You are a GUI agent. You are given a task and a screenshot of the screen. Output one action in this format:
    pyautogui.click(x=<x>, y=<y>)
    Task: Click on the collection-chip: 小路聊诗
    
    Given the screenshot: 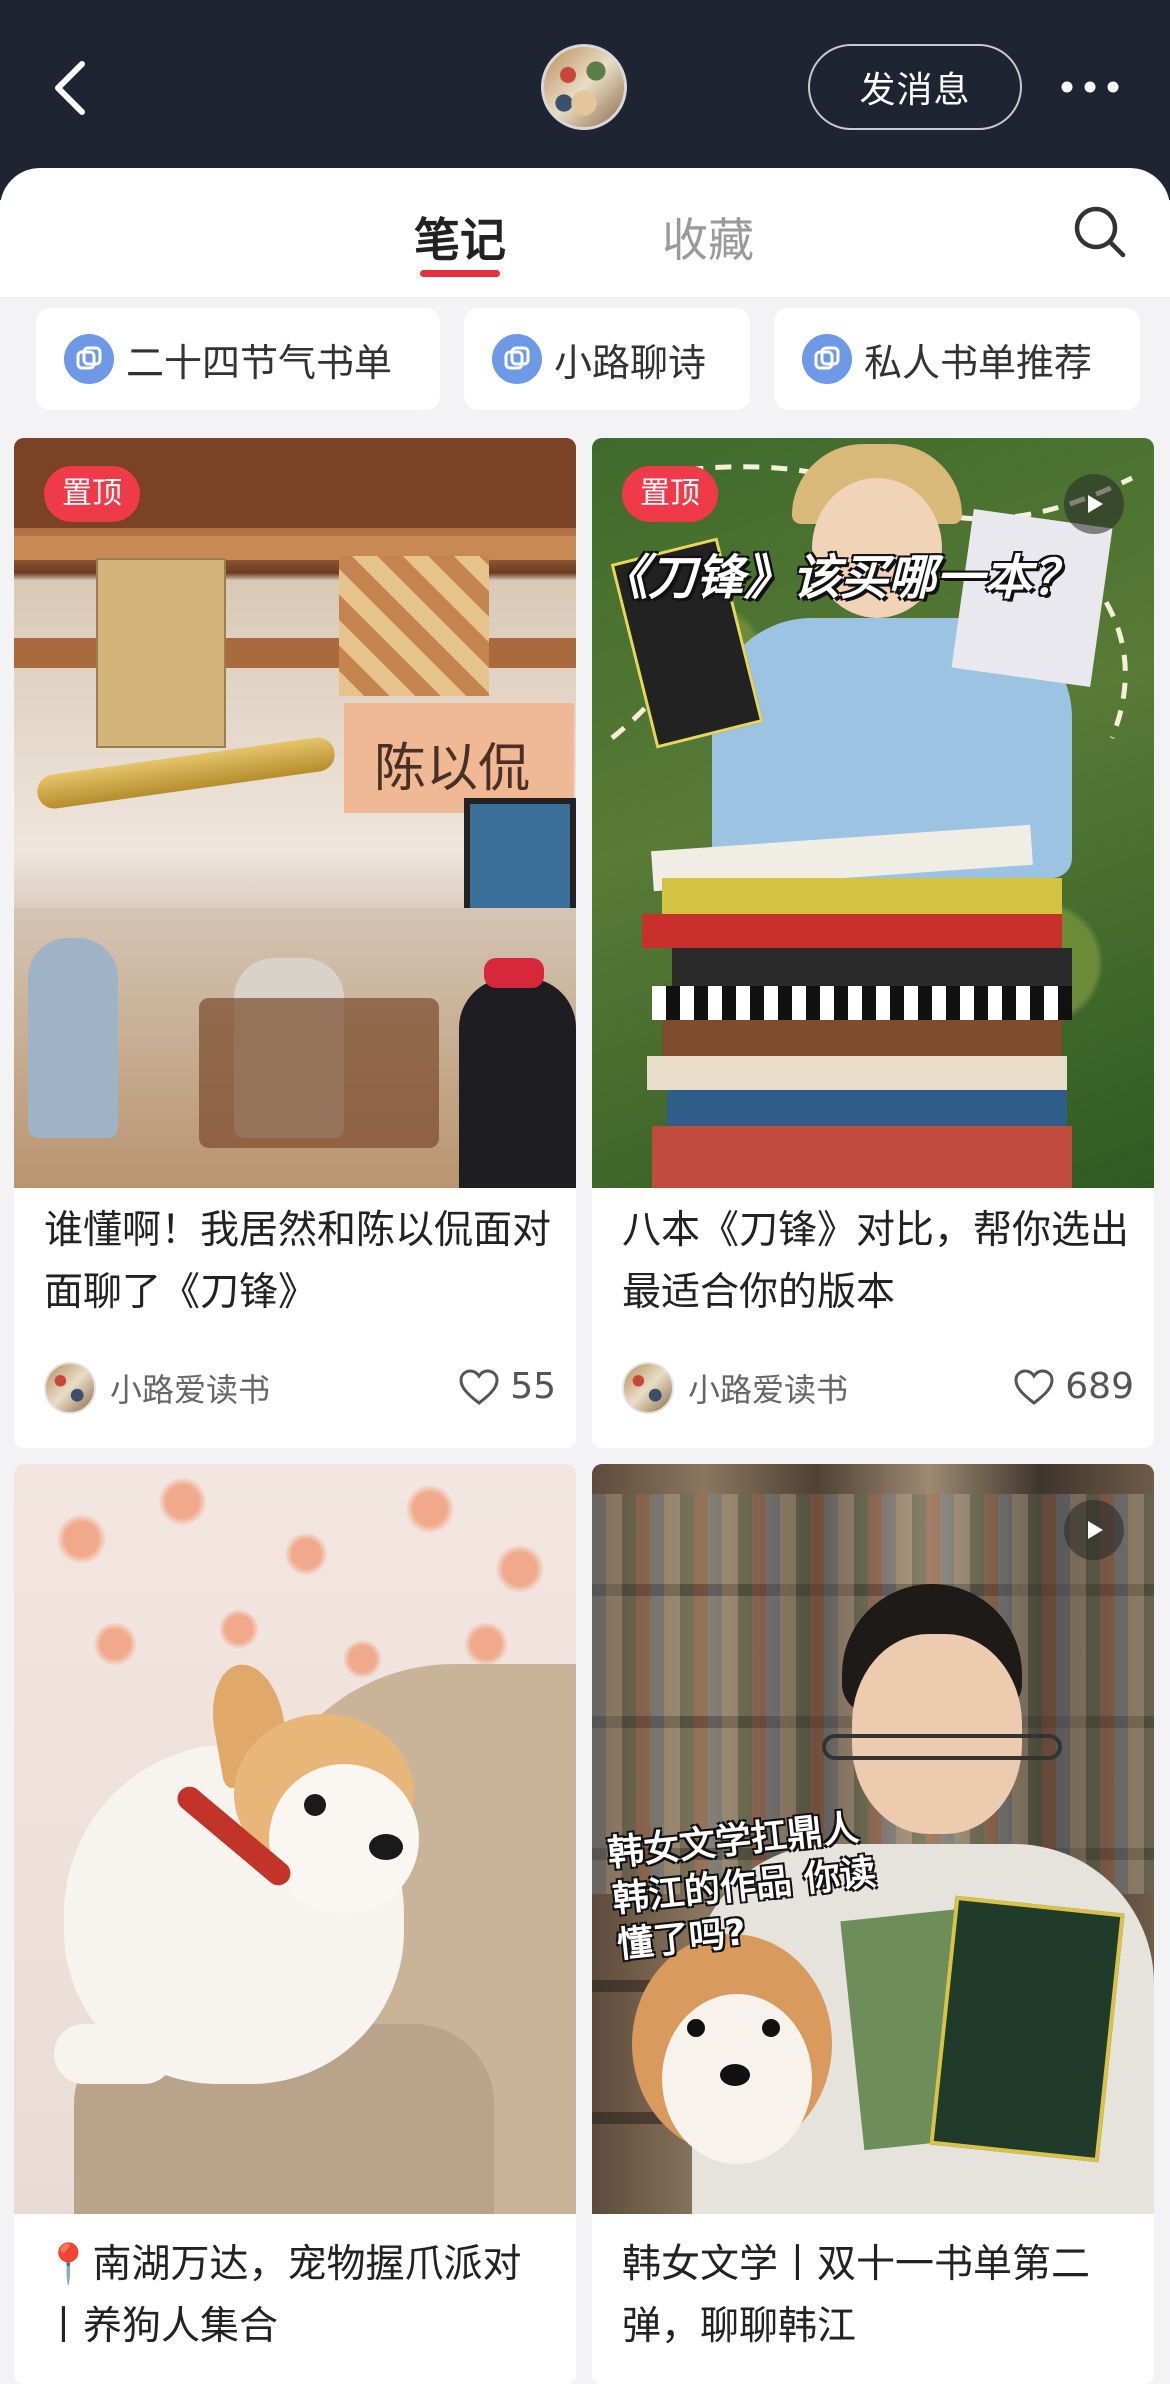 What is the action you would take?
    pyautogui.click(x=607, y=359)
    